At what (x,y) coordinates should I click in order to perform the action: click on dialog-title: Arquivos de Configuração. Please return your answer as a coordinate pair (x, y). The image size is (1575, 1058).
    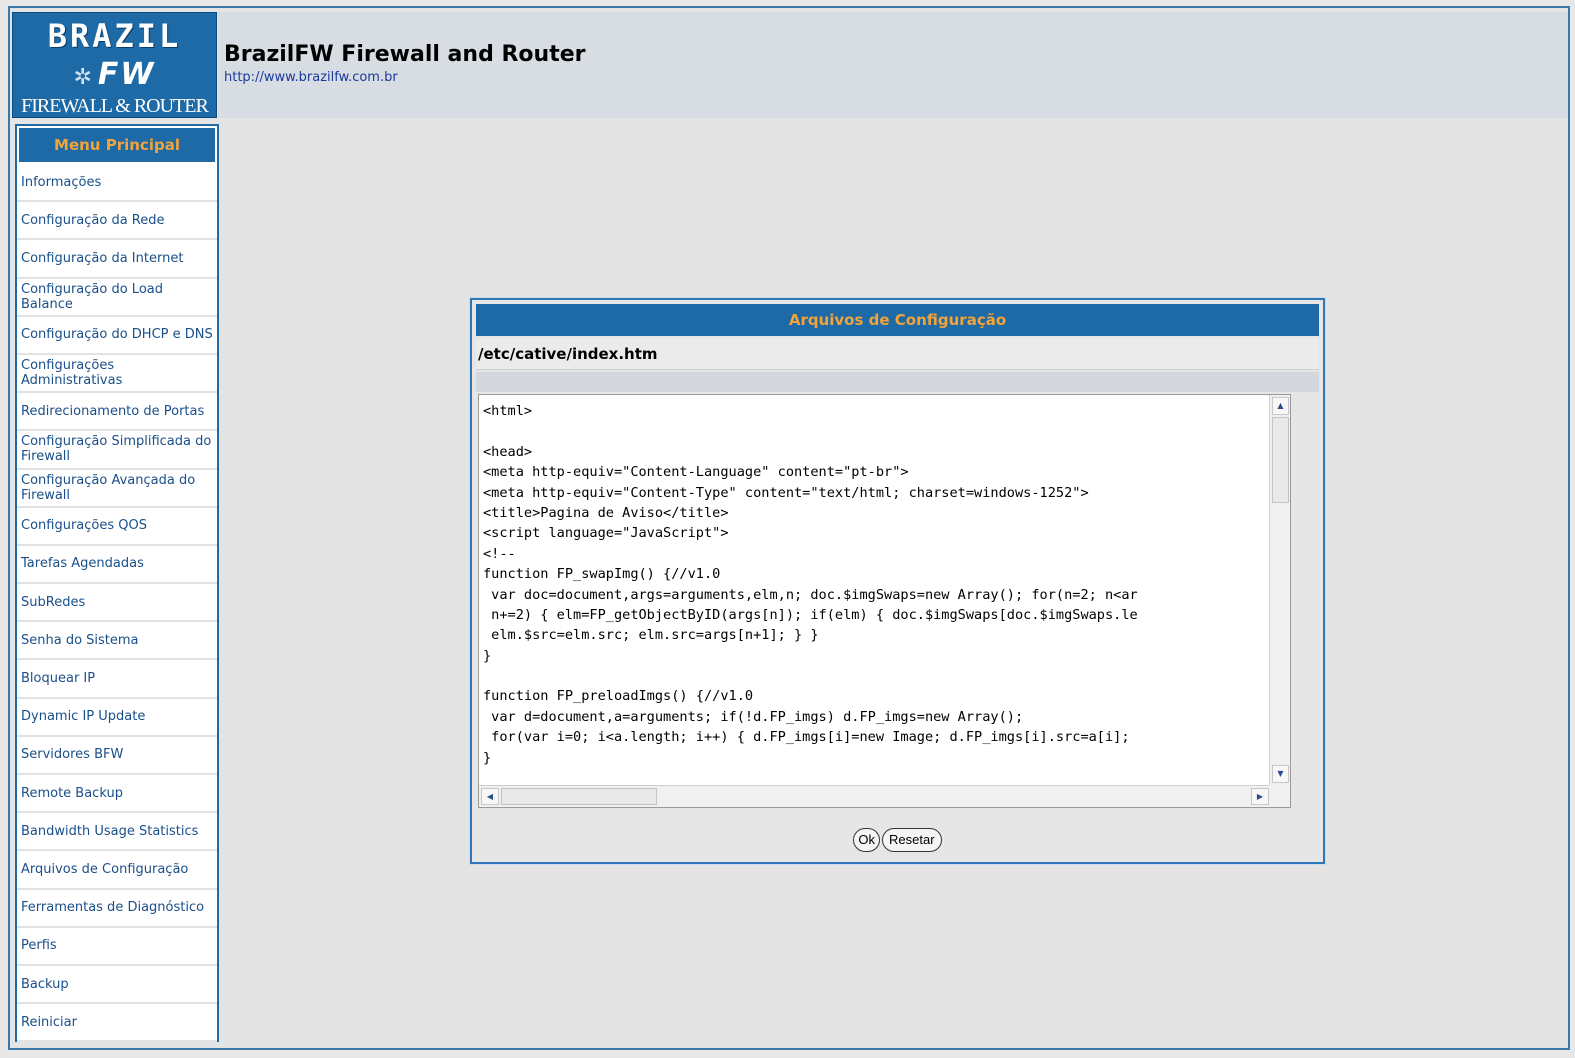
    Looking at the image, I should click on (897, 320).